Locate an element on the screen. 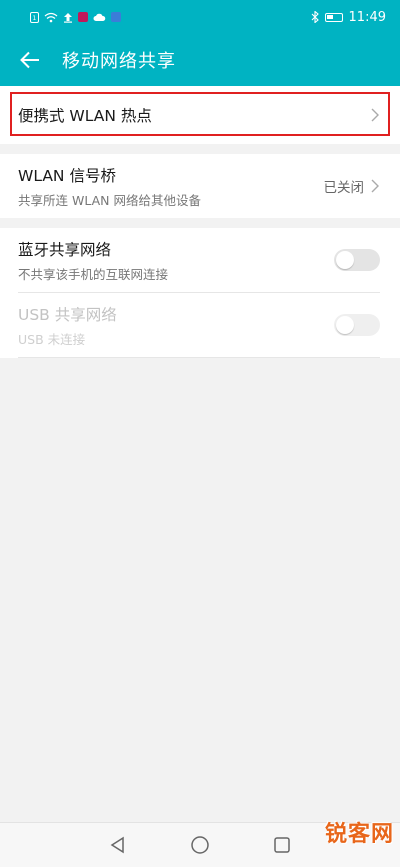 The image size is (400, 867). nav-home-button is located at coordinates (200, 845).